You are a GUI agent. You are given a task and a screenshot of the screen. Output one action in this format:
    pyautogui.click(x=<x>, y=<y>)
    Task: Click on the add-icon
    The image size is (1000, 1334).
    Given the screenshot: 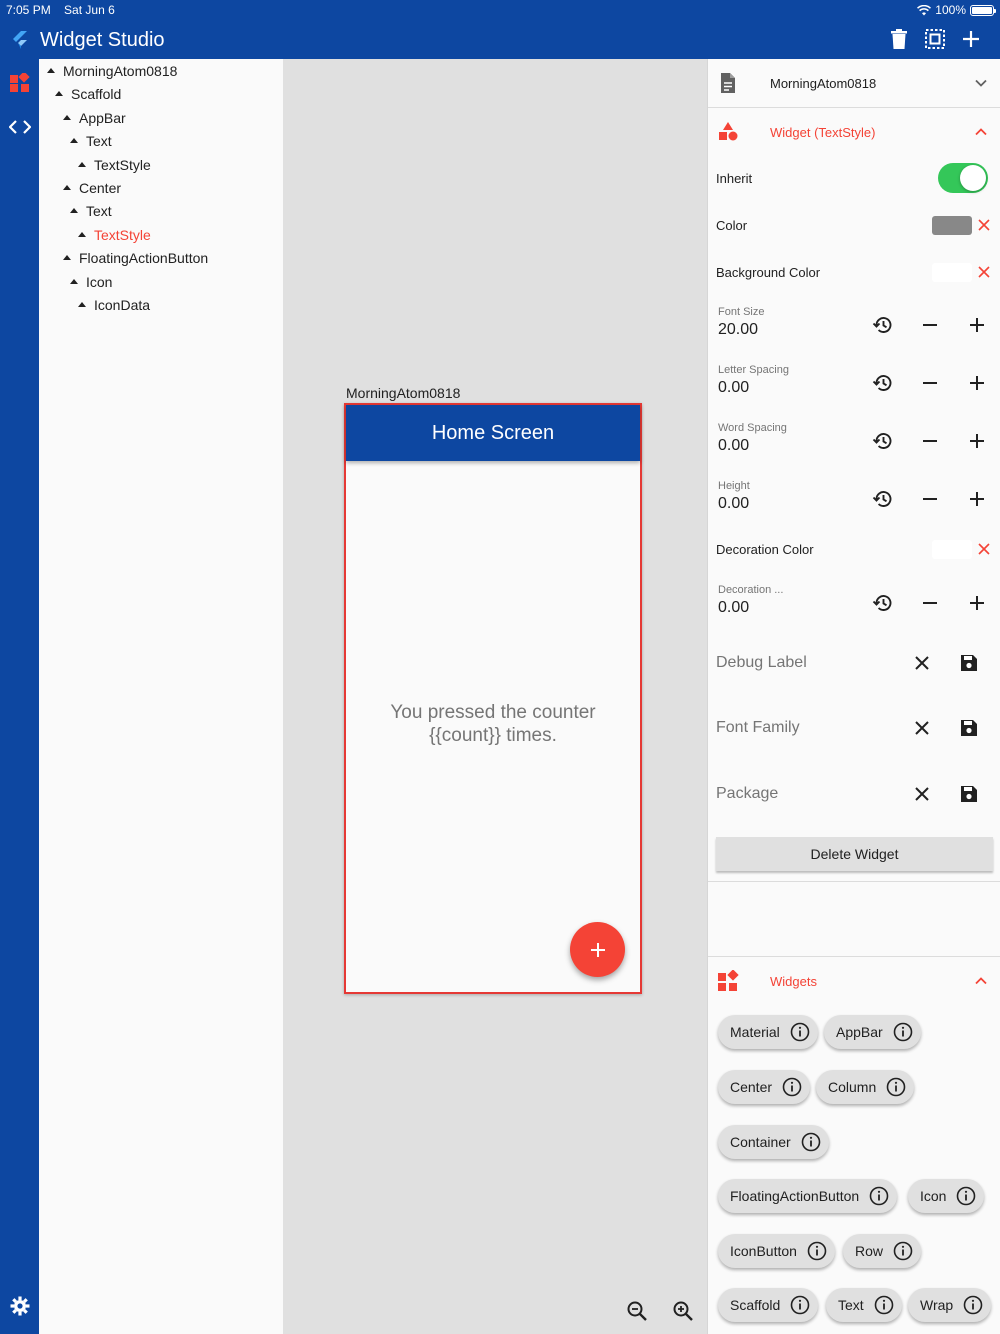 What is the action you would take?
    pyautogui.click(x=971, y=39)
    